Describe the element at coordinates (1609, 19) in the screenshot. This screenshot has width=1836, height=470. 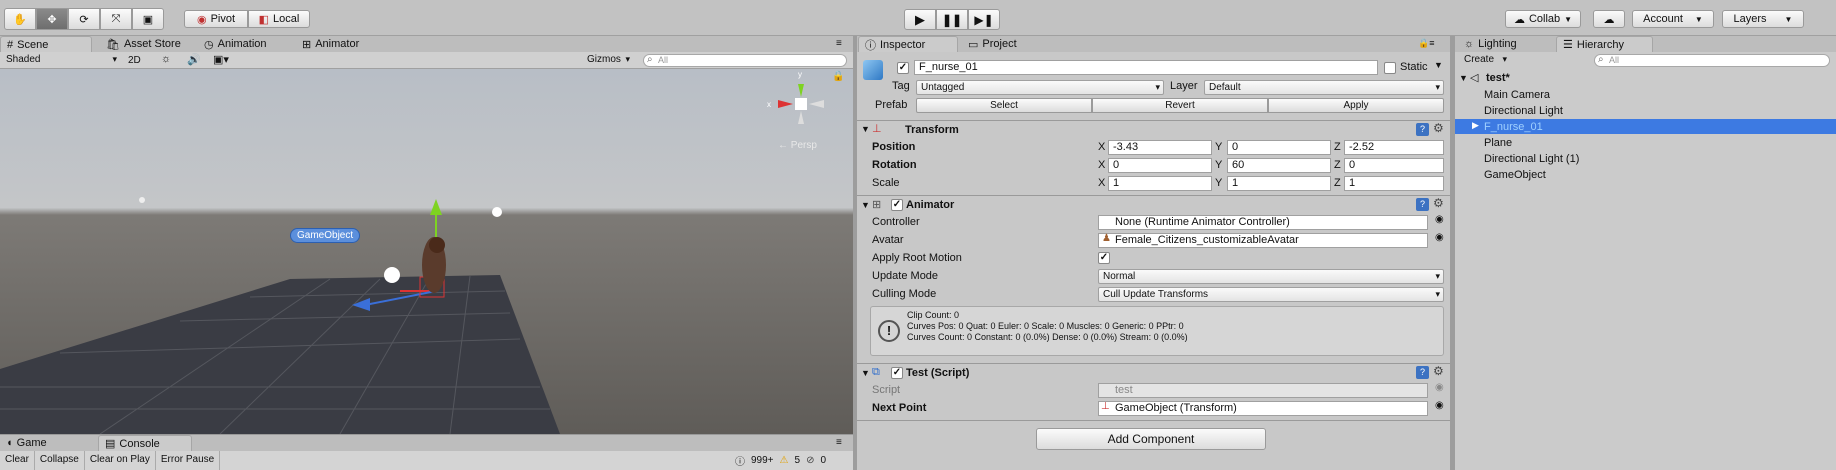
I see `cloud-button: ☁` at that location.